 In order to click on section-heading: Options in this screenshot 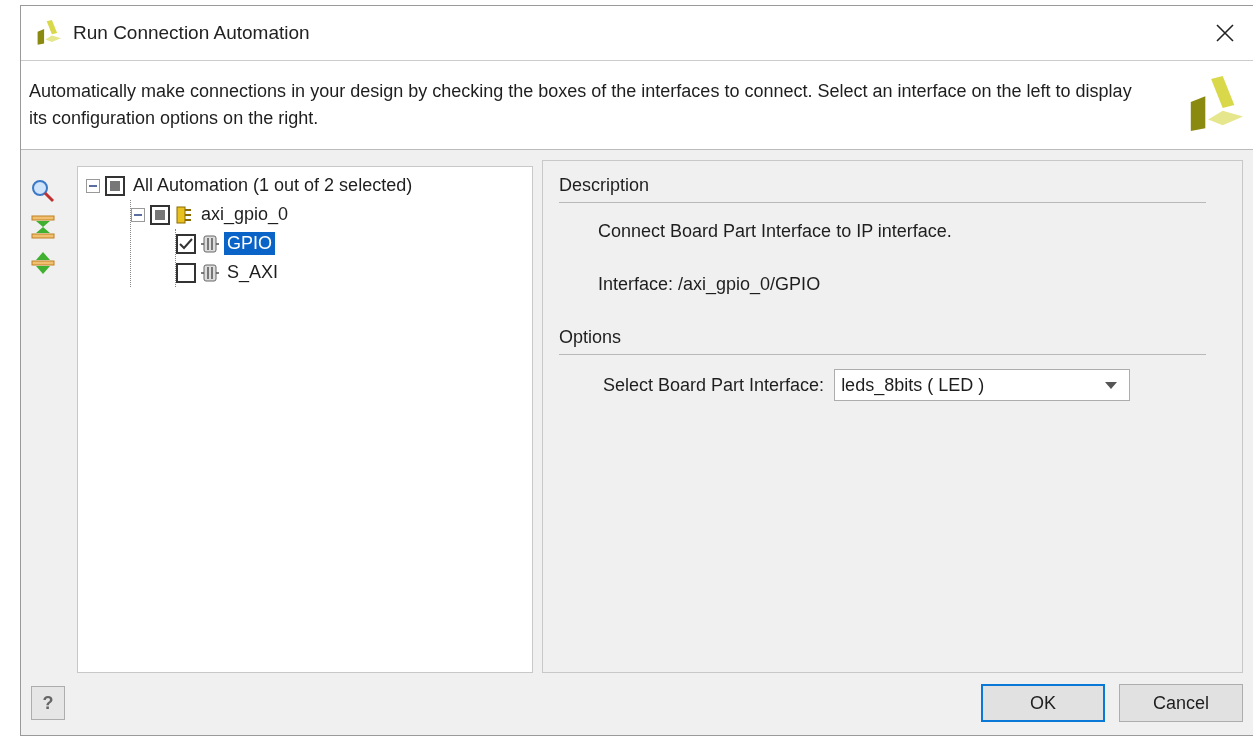, I will do `click(882, 341)`.